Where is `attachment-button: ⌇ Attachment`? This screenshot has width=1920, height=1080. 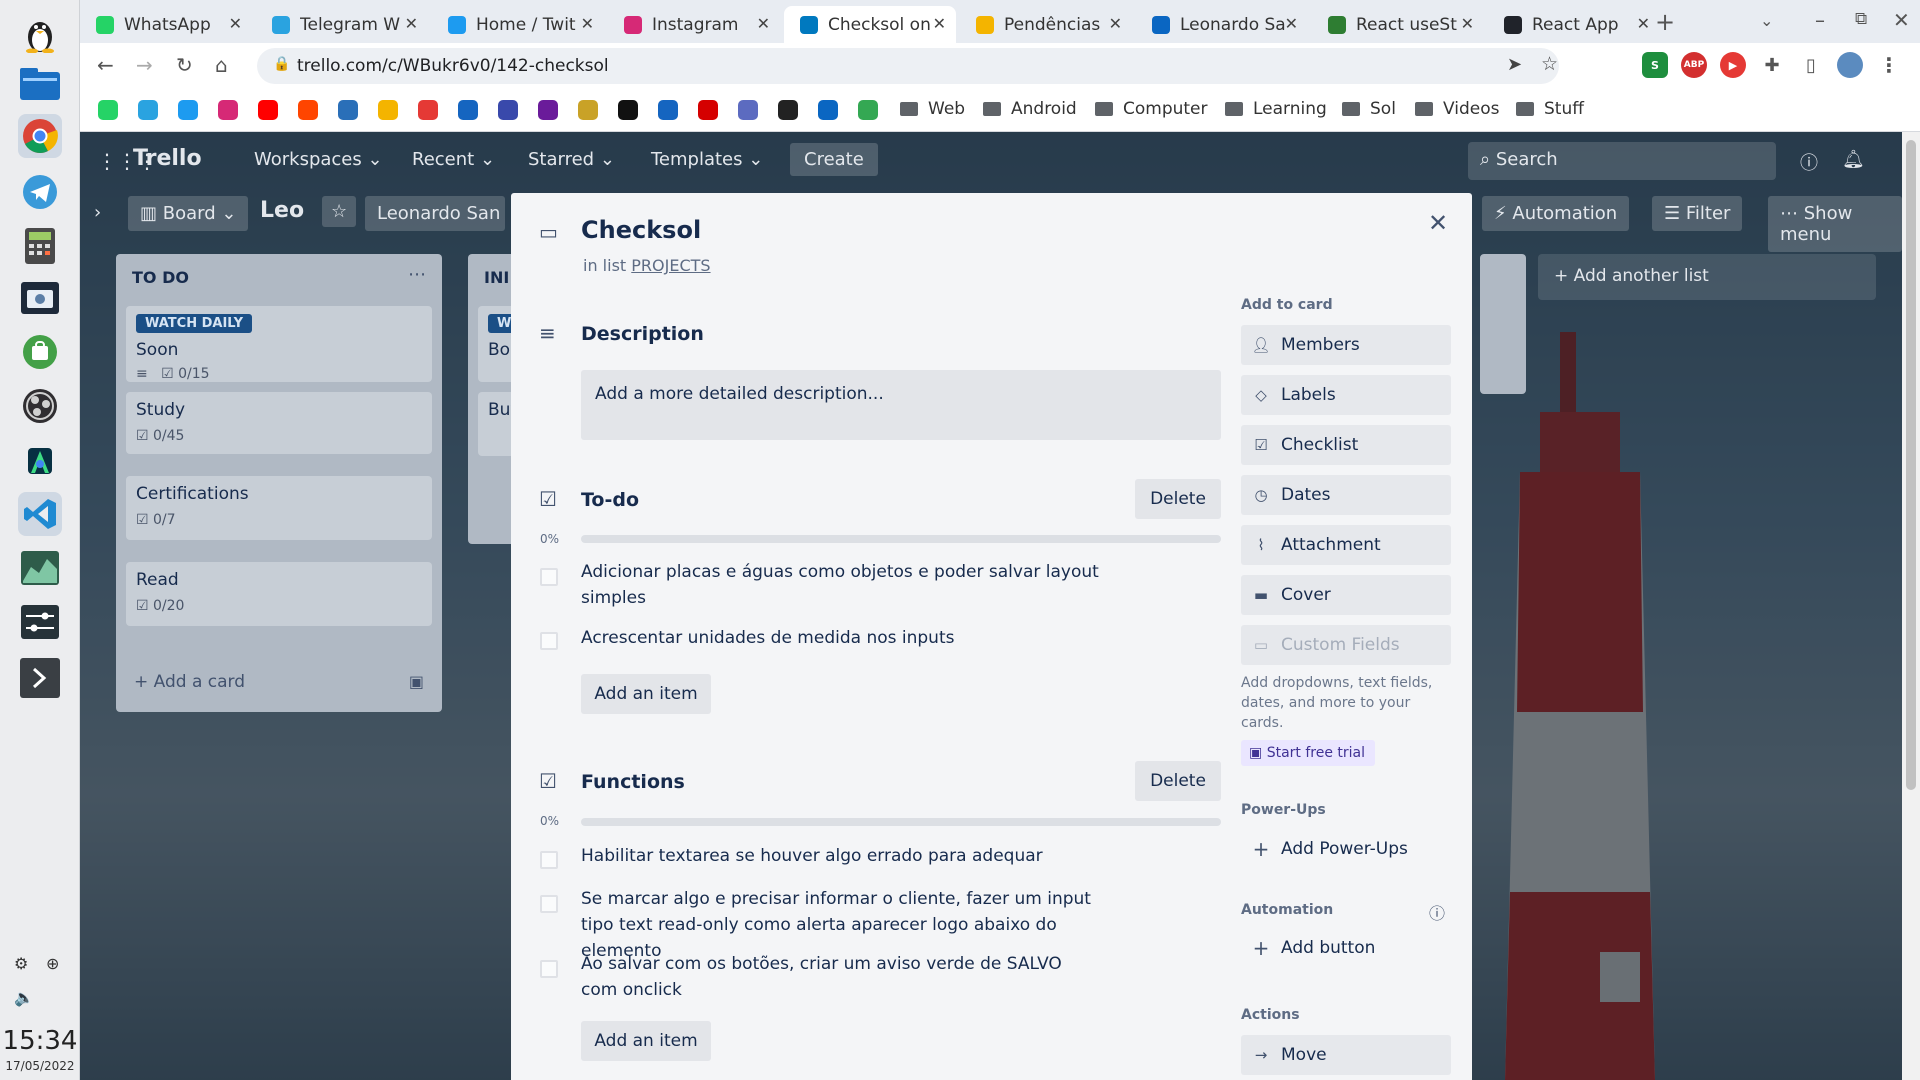 attachment-button: ⌇ Attachment is located at coordinates (1346, 545).